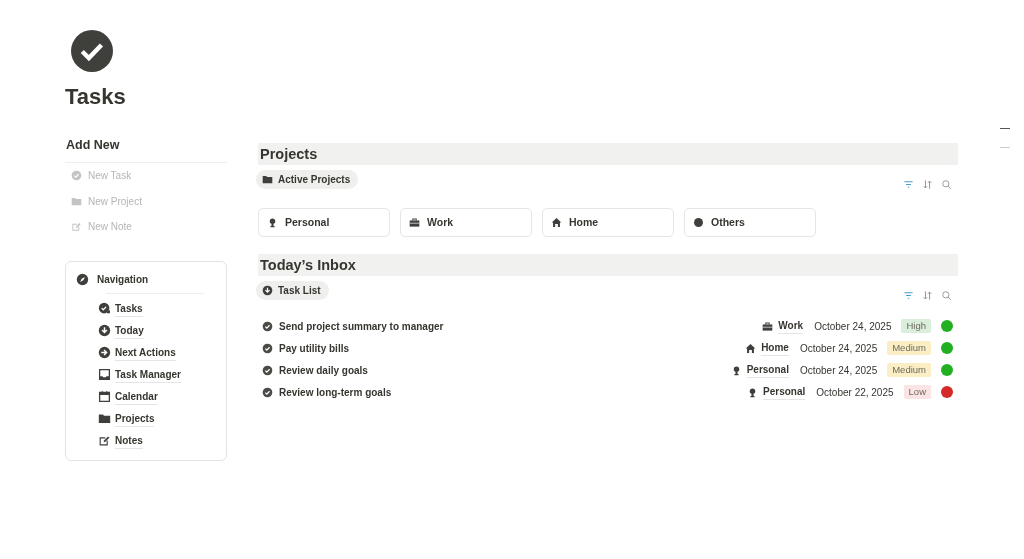 The width and height of the screenshot is (1024, 559). I want to click on page-title: Tasks, so click(96, 97).